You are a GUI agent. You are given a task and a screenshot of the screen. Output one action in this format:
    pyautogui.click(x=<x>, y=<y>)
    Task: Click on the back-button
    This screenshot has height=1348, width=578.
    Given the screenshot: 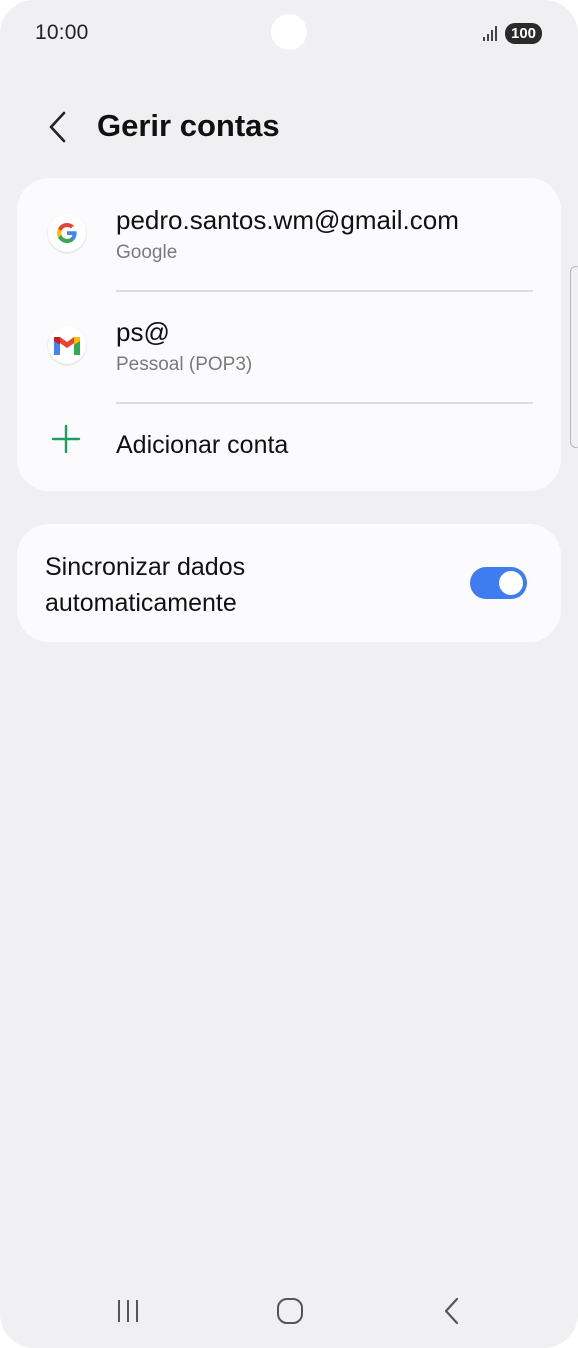 What is the action you would take?
    pyautogui.click(x=58, y=127)
    